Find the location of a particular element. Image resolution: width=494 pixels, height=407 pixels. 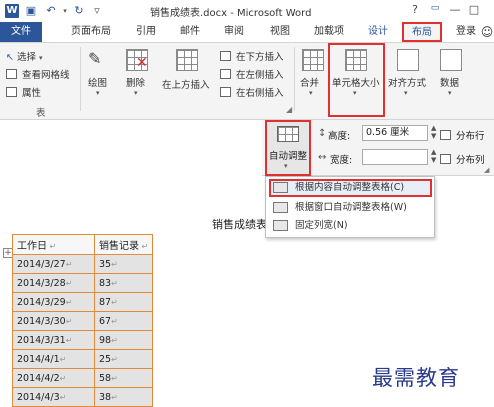

properties-button: 属性 is located at coordinates (23, 92).